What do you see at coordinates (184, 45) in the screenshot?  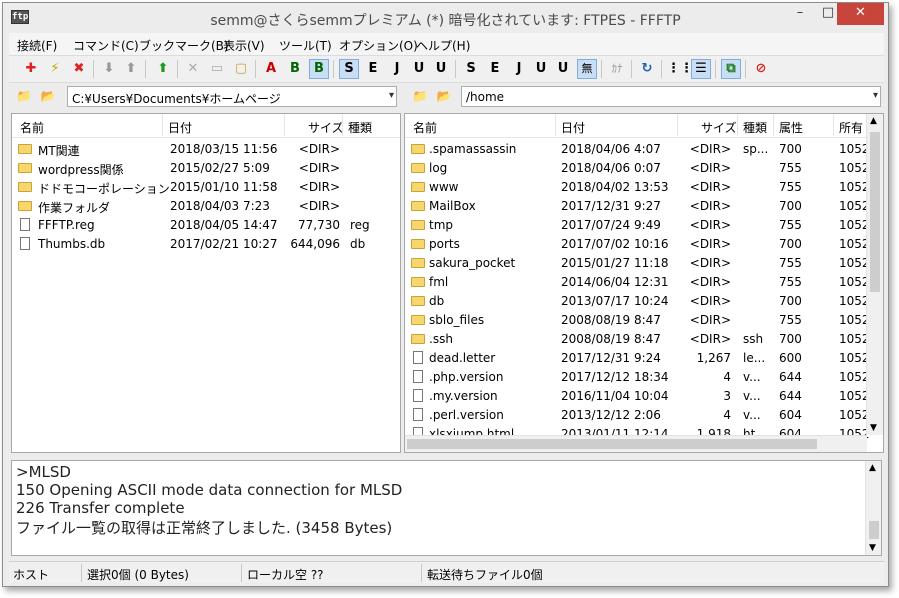 I see `menu-bookmark: ブックマーク(B)` at bounding box center [184, 45].